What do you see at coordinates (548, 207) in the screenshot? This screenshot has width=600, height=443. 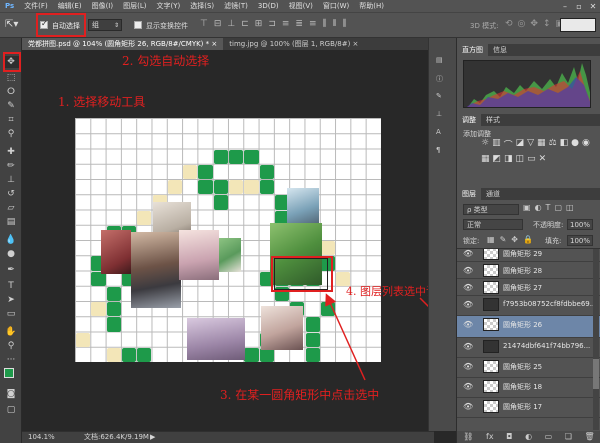 I see `type-filter-icon: T` at bounding box center [548, 207].